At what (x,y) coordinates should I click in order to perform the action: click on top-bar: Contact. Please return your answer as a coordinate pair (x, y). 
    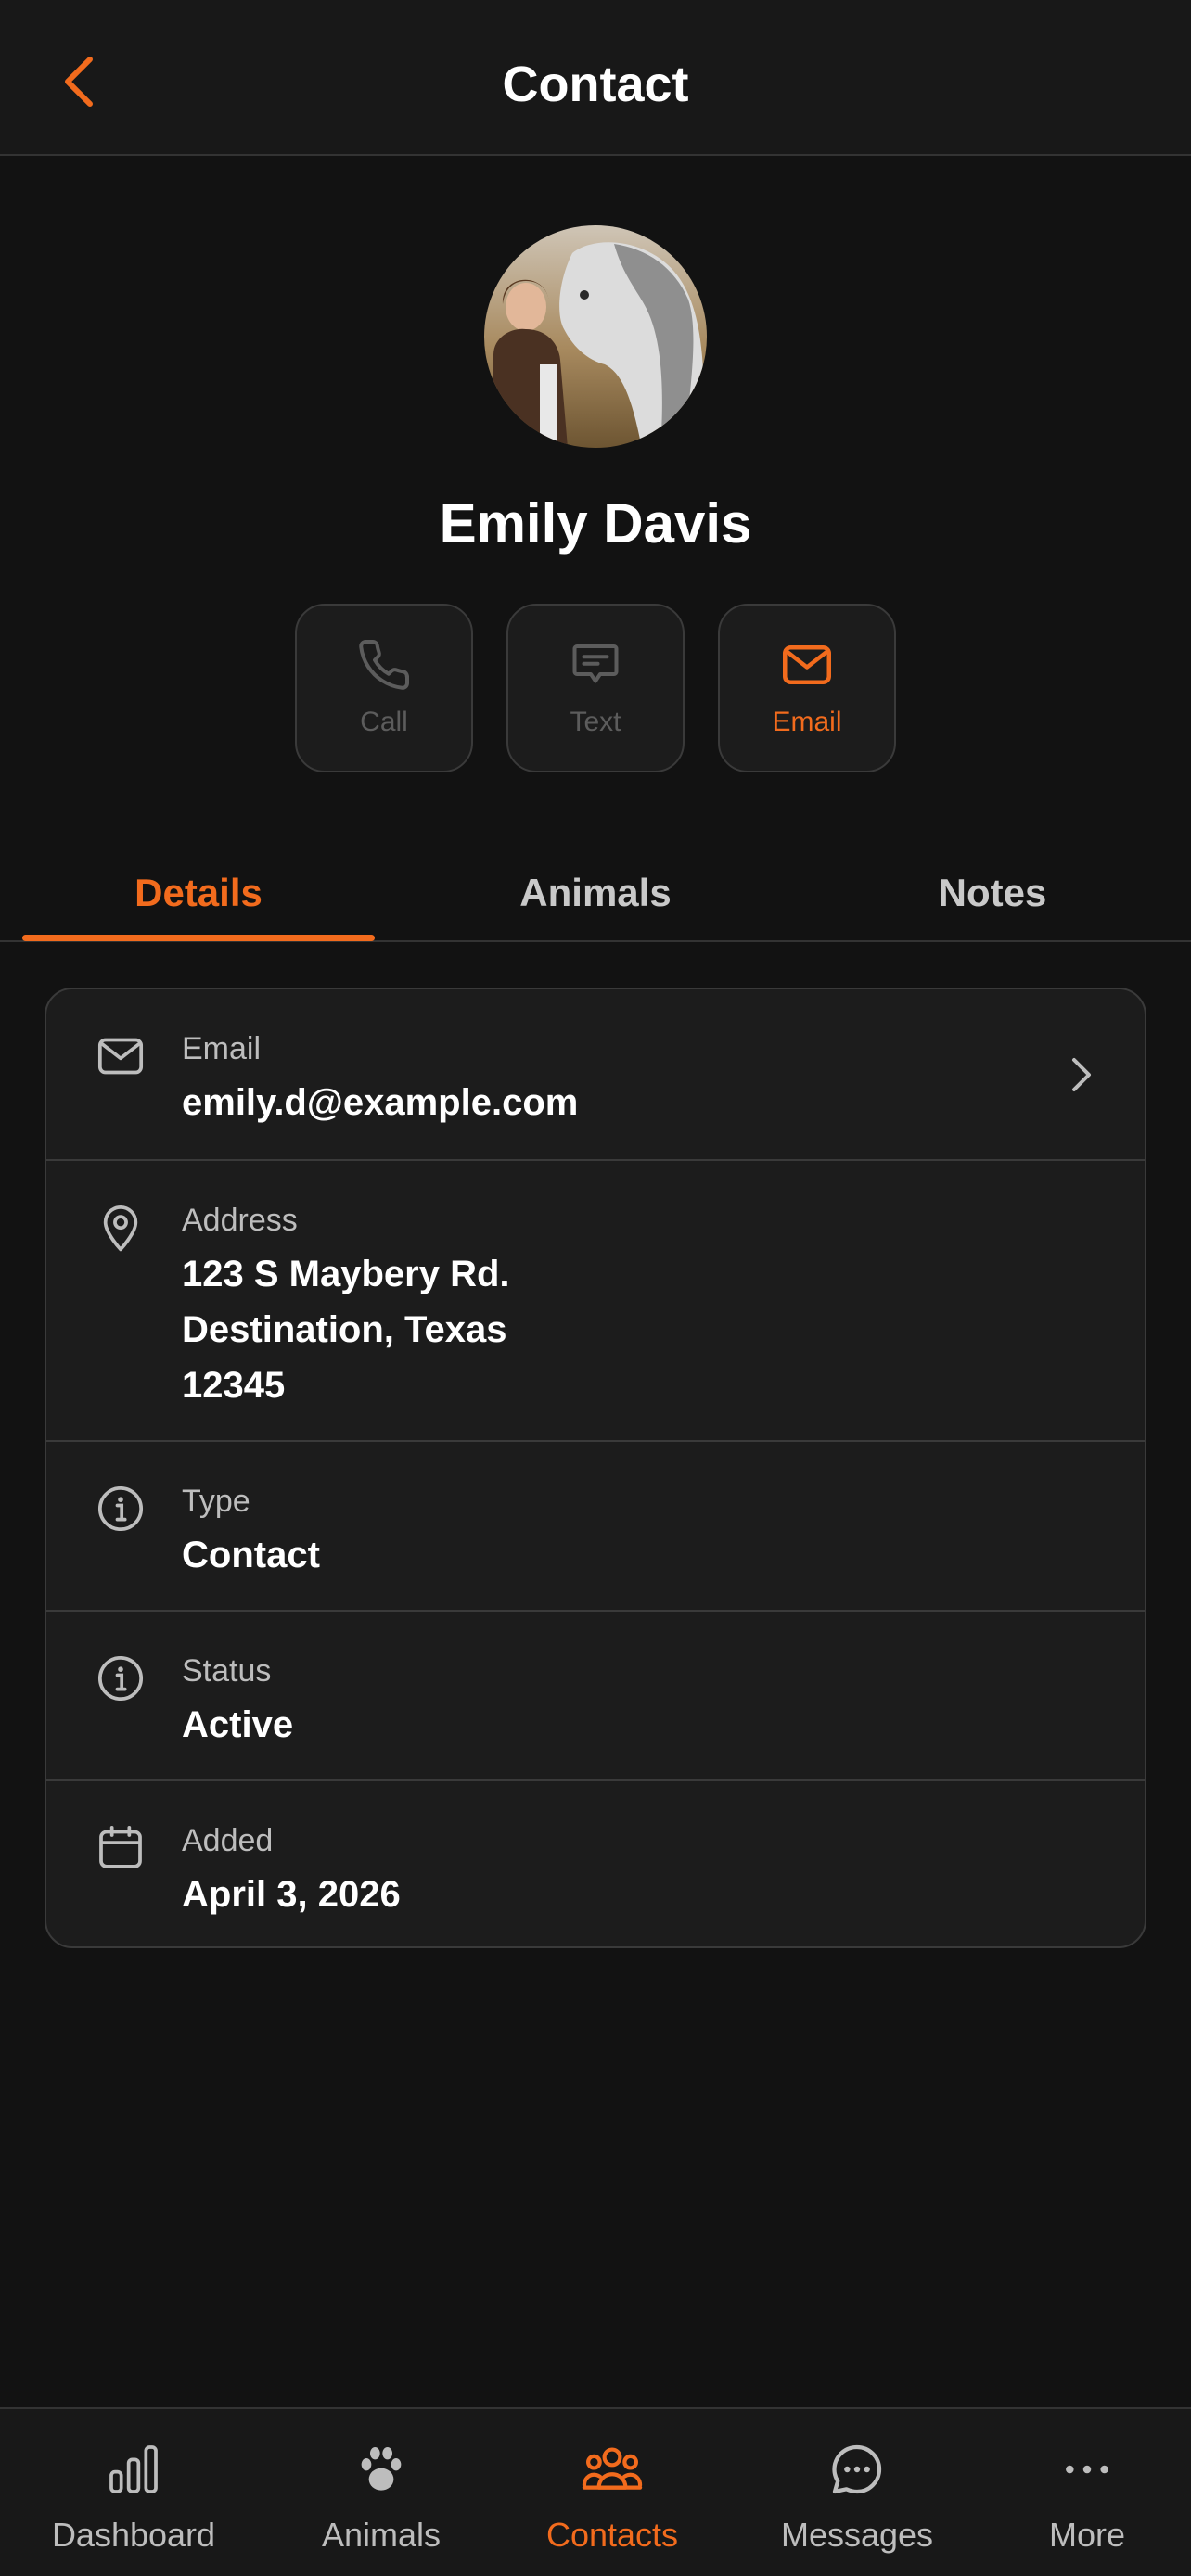
    Looking at the image, I should click on (595, 78).